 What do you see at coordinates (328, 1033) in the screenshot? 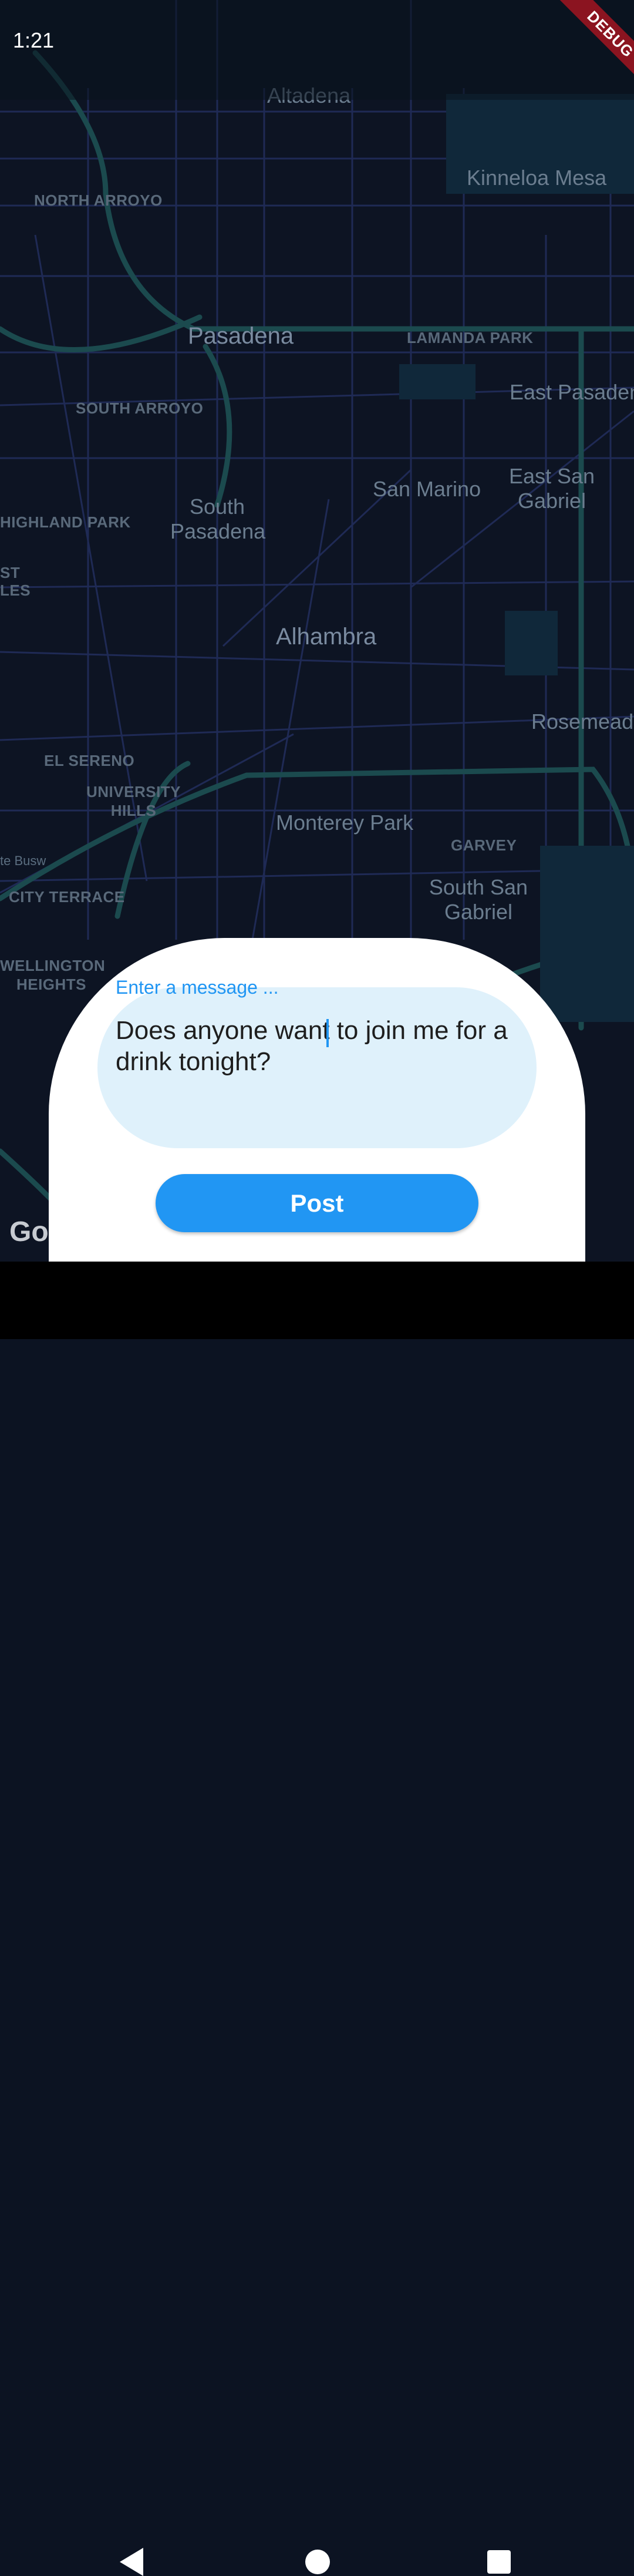
I see `text-cursor` at bounding box center [328, 1033].